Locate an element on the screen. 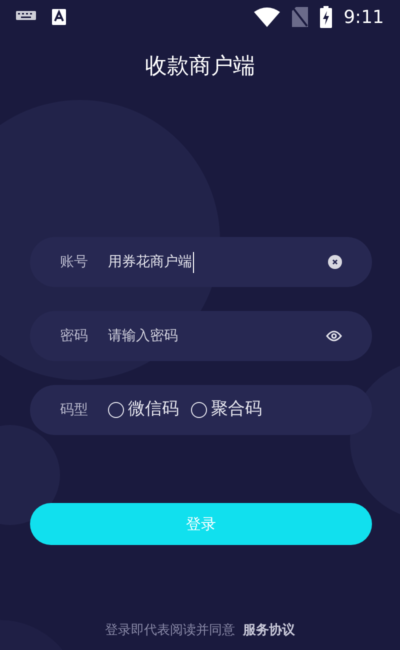 The width and height of the screenshot is (400, 650). status-time: 9:11 is located at coordinates (364, 18).